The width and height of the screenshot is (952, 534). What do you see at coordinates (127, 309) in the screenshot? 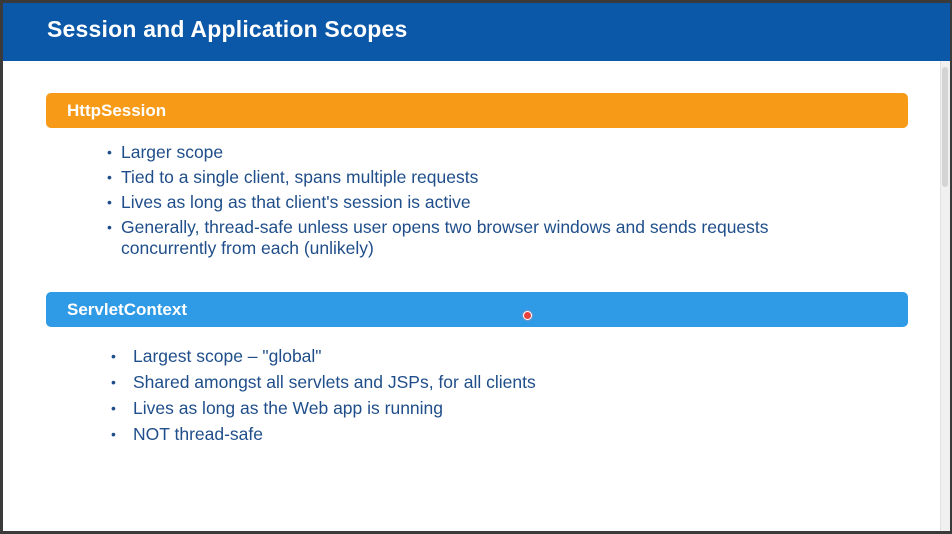
I see `section-label-servletcontext: ServletContext` at bounding box center [127, 309].